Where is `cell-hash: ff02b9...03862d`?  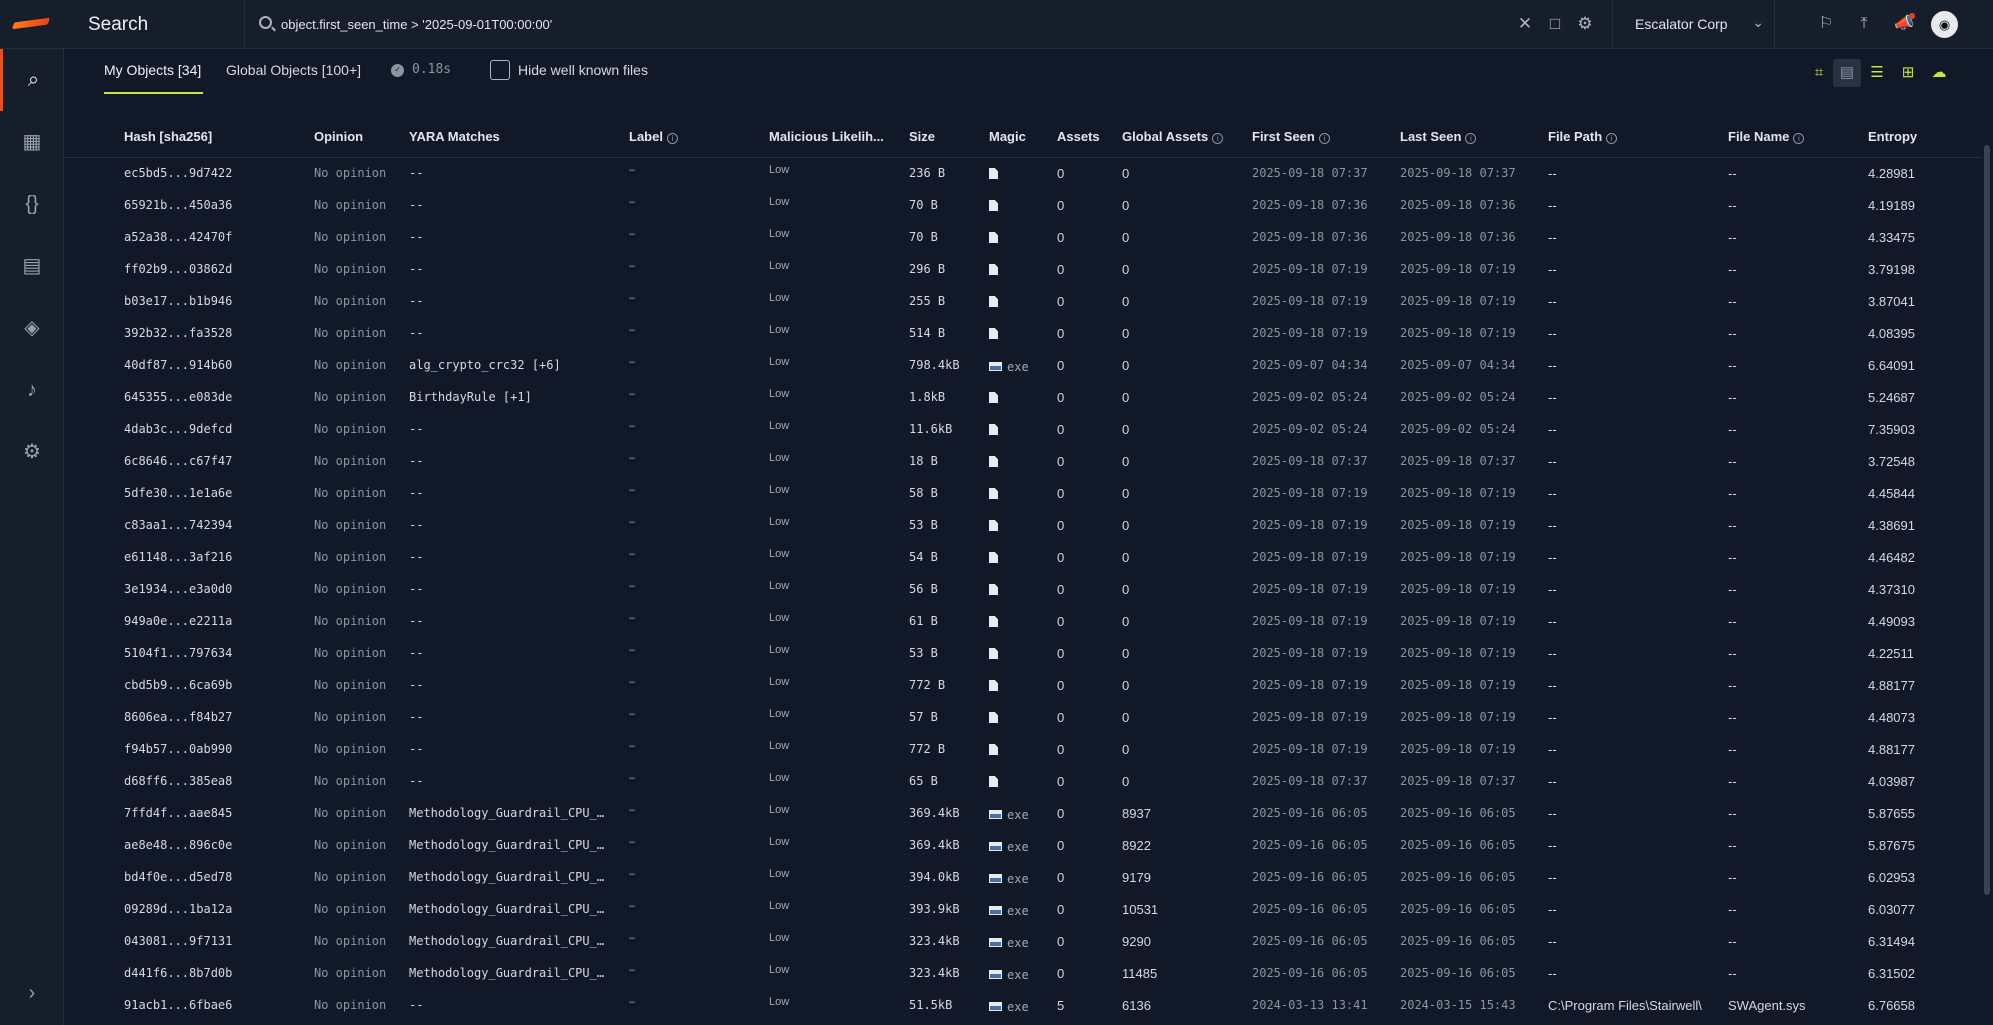 cell-hash: ff02b9...03862d is located at coordinates (214, 269).